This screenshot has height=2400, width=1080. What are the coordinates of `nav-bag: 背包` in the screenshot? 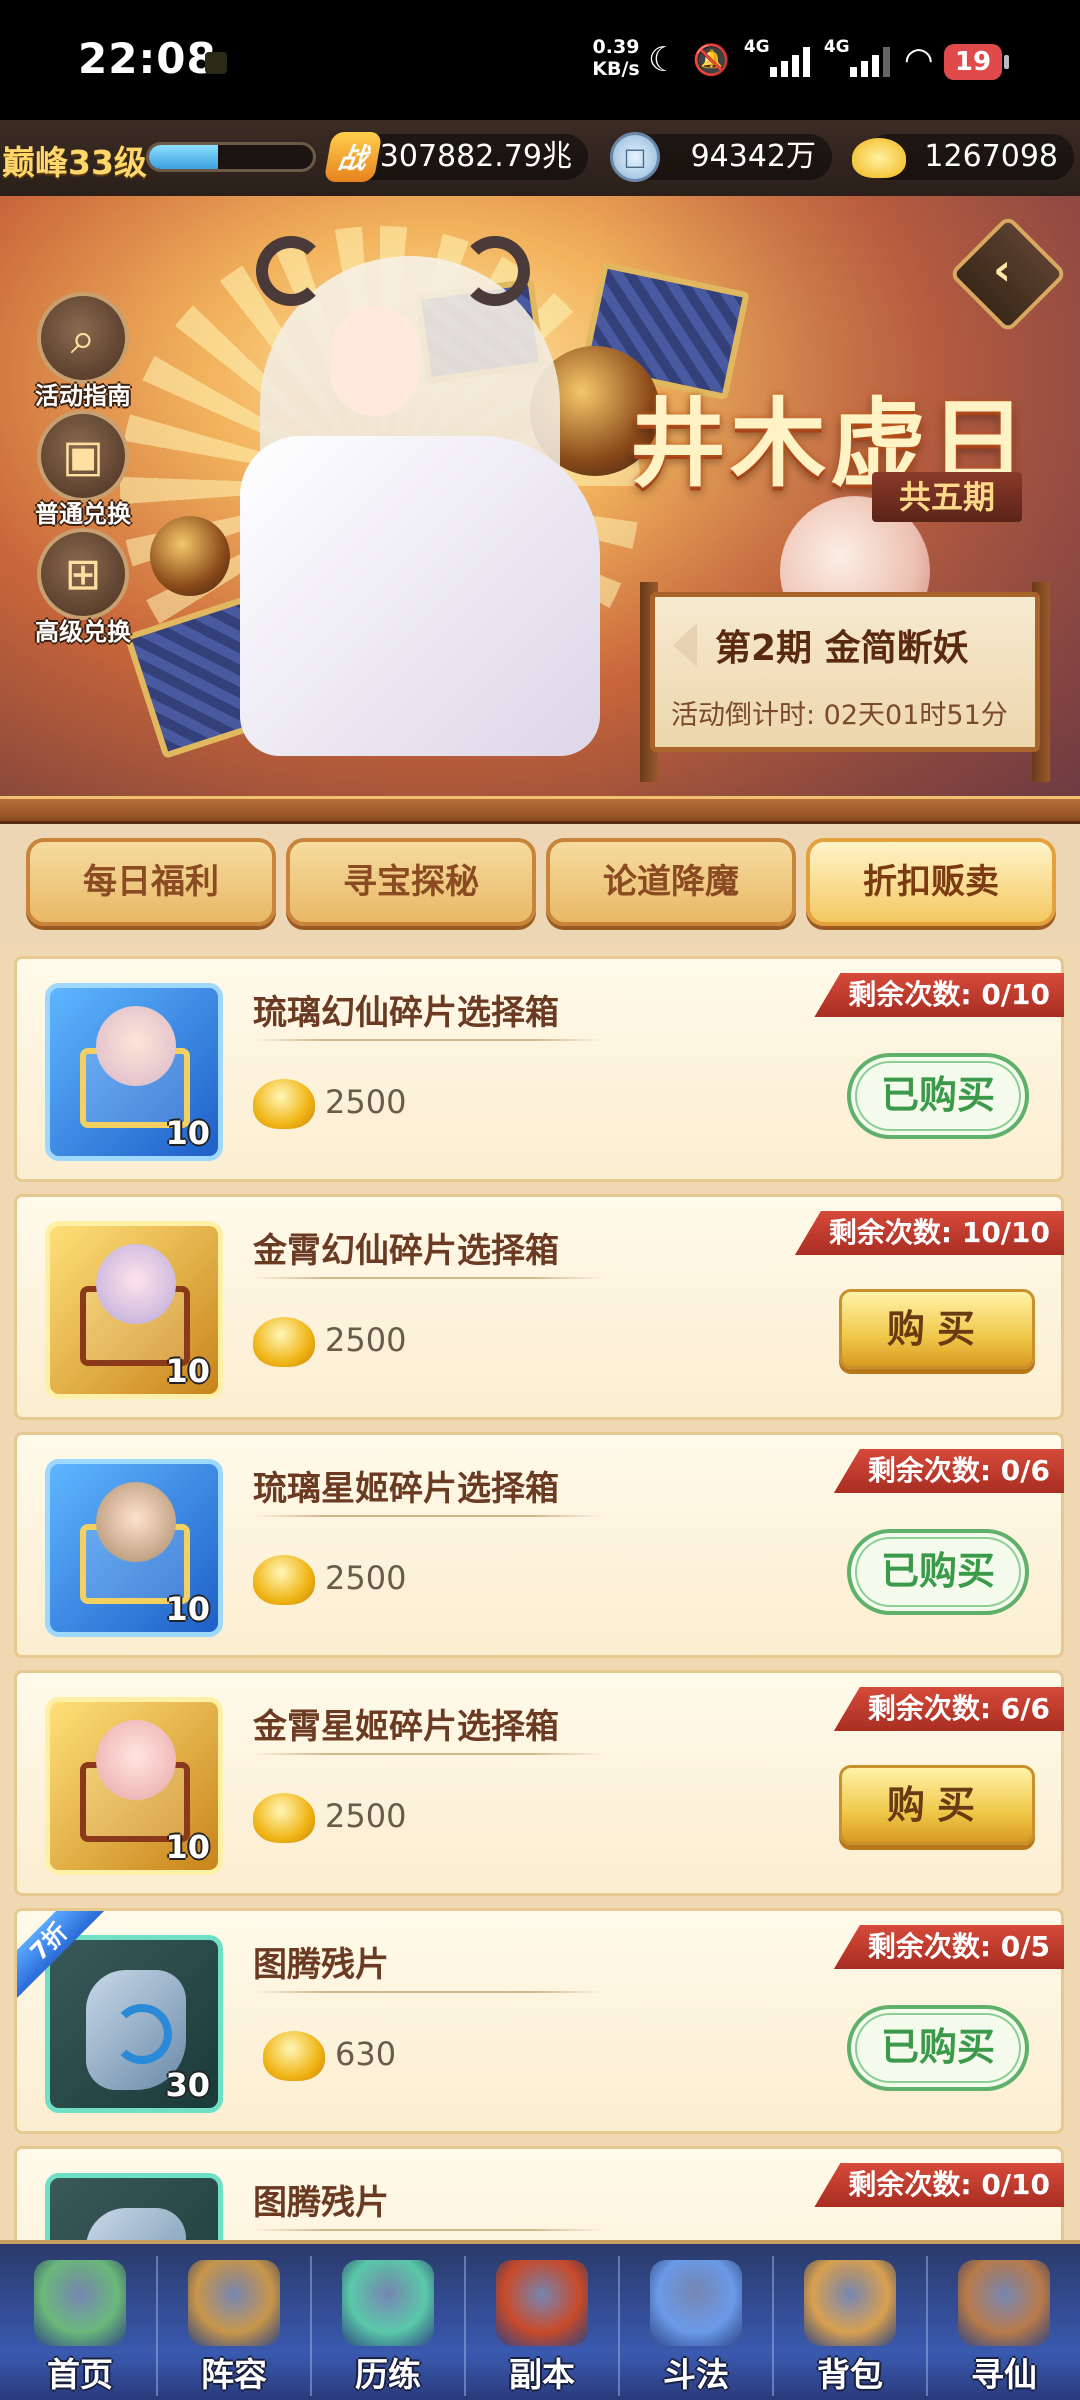 It's located at (850, 2322).